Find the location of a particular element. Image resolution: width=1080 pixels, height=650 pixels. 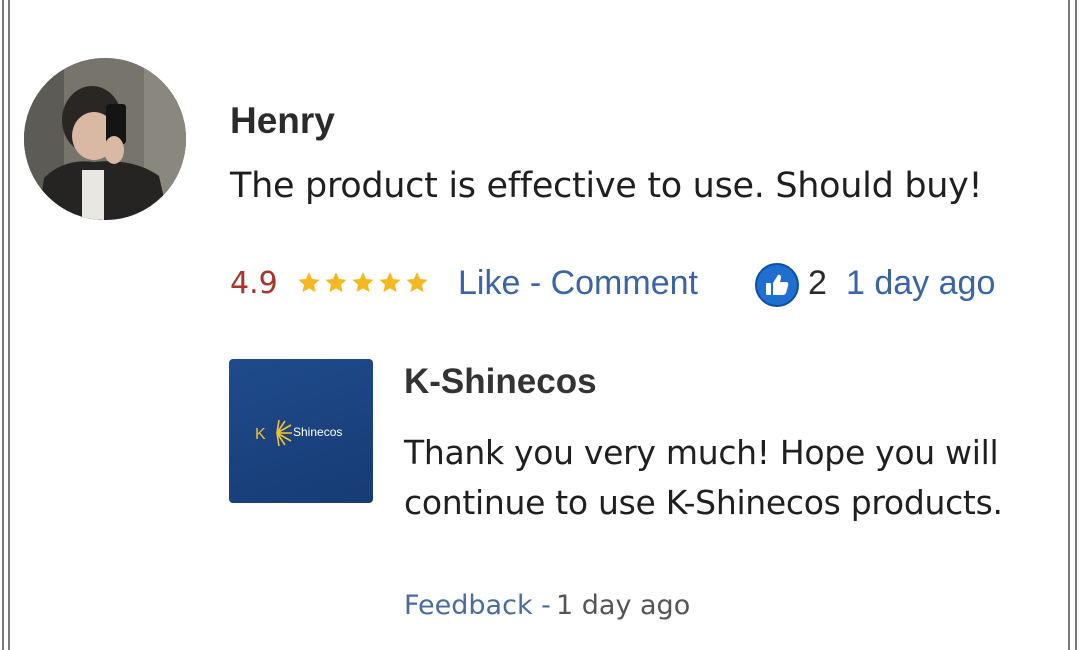

avatar is located at coordinates (105, 139).